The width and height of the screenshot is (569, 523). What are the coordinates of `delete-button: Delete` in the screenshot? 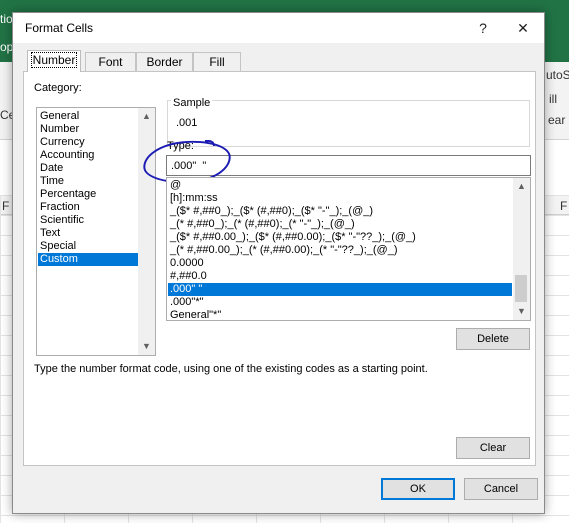 It's located at (493, 339).